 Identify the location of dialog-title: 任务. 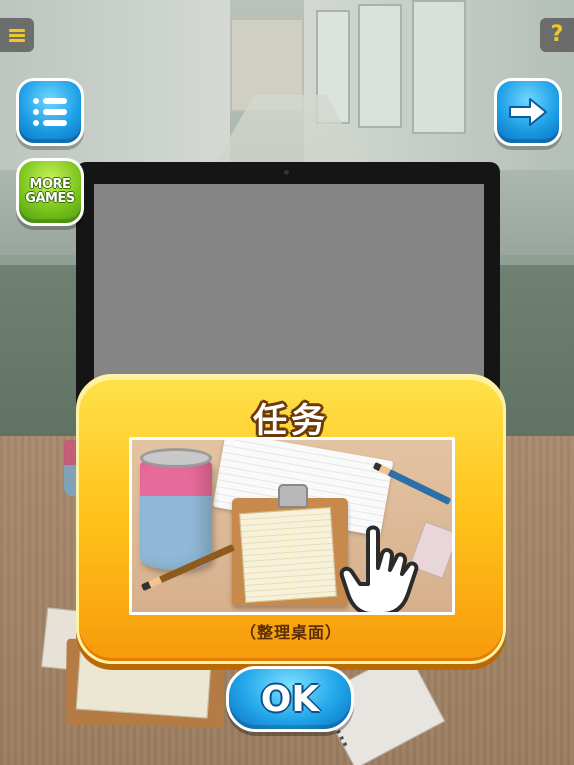
(291, 421).